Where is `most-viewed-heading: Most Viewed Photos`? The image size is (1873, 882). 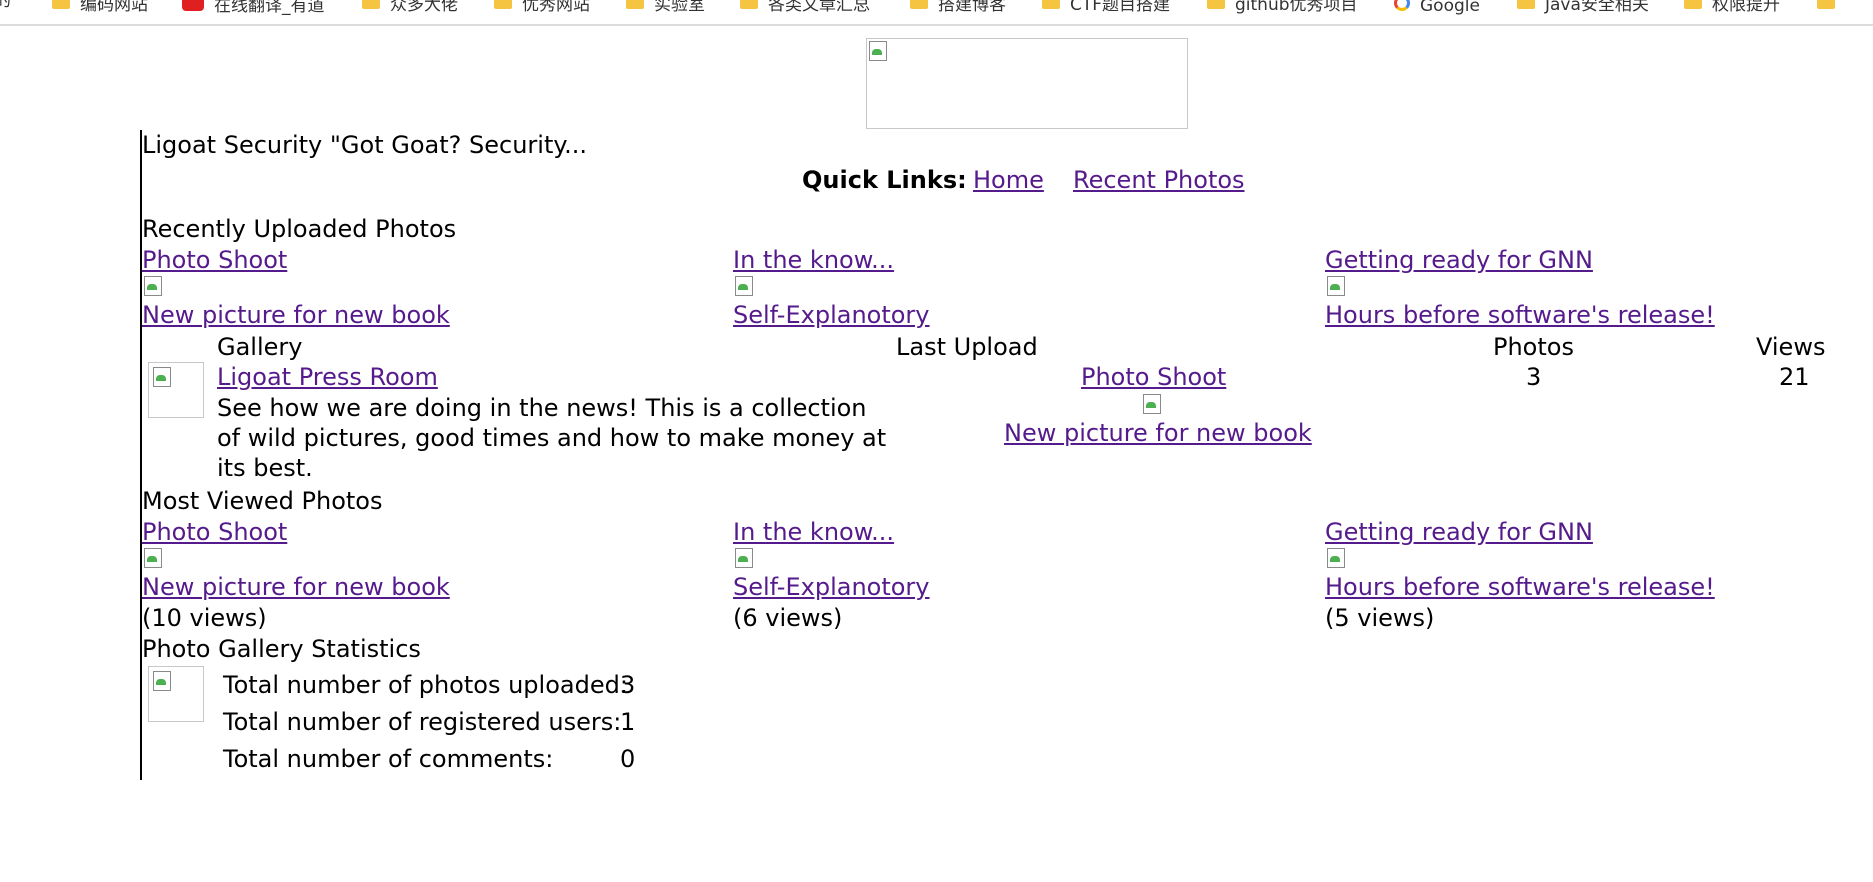
most-viewed-heading: Most Viewed Photos is located at coordinates (262, 501).